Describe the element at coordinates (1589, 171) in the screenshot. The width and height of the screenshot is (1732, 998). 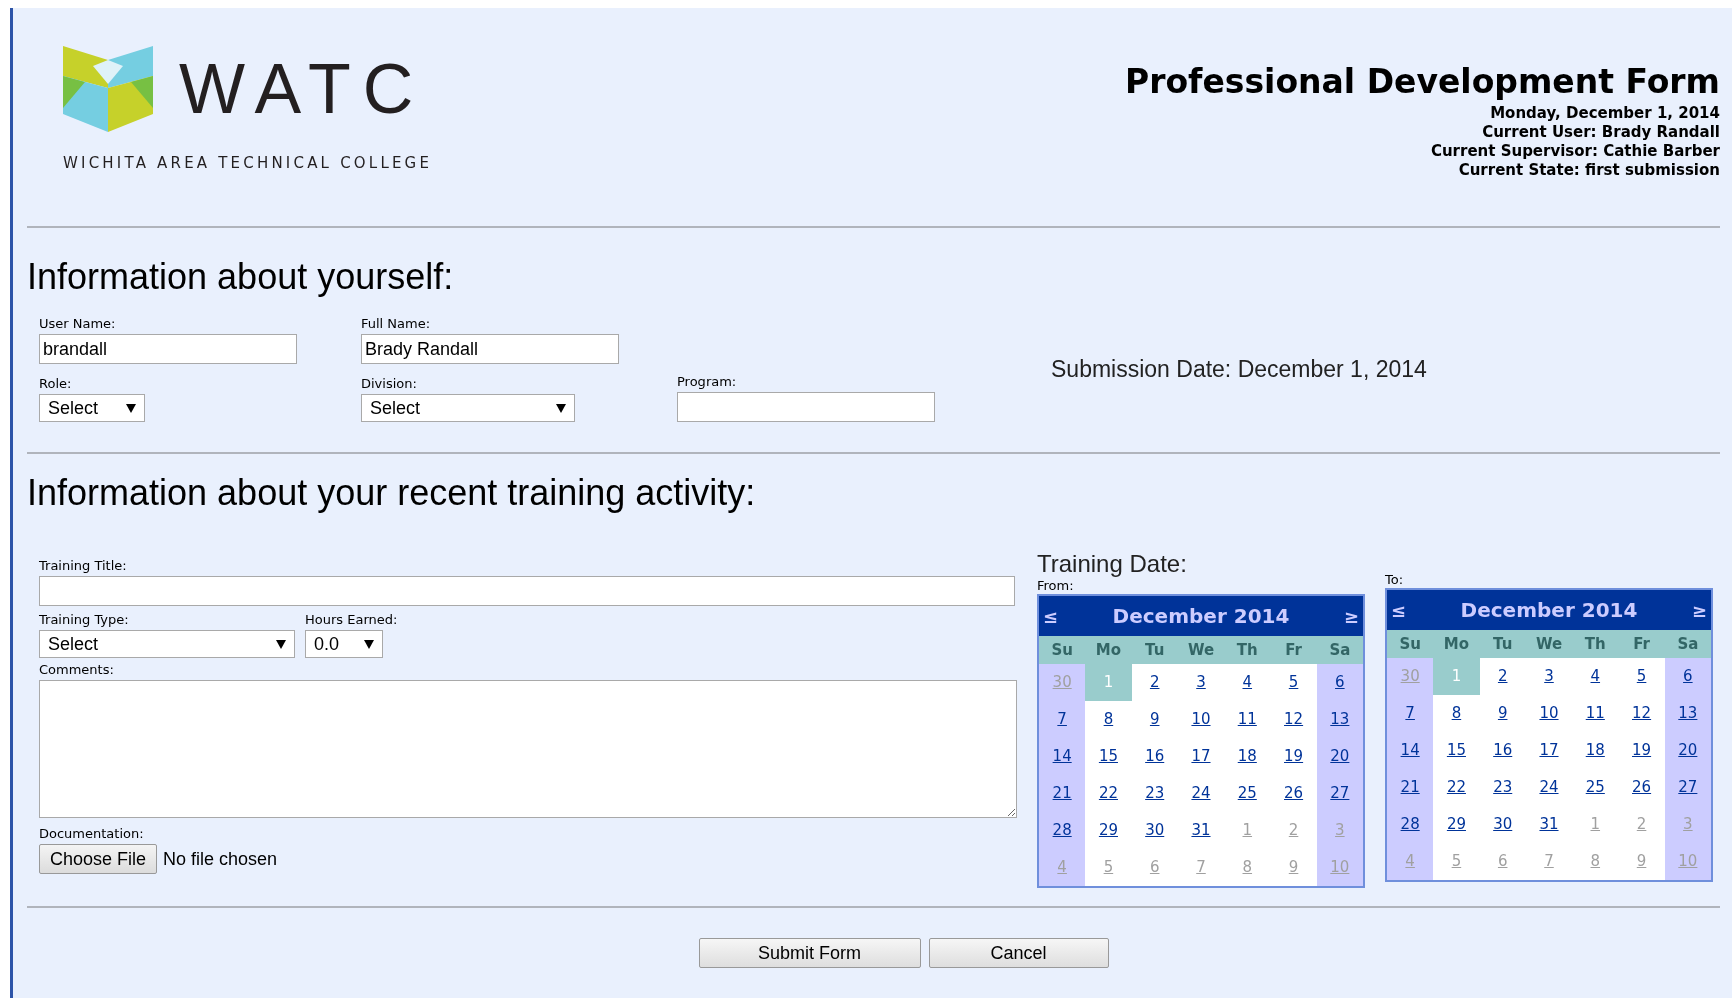
I see `header-info-line: Current State: first submission` at that location.